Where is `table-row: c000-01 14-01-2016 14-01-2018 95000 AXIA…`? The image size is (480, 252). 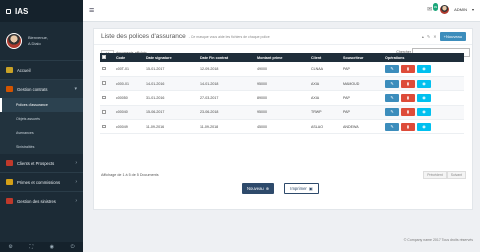
table-row: c000-01 14-01-2016 14-01-2018 95000 AXIA… is located at coordinates (282, 84).